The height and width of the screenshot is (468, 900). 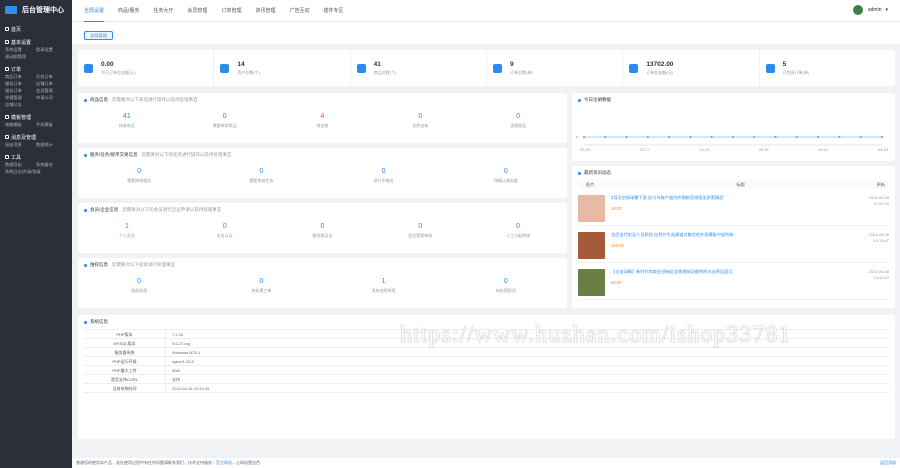 I want to click on sidebar-item: 数据统计, so click(x=51, y=144).